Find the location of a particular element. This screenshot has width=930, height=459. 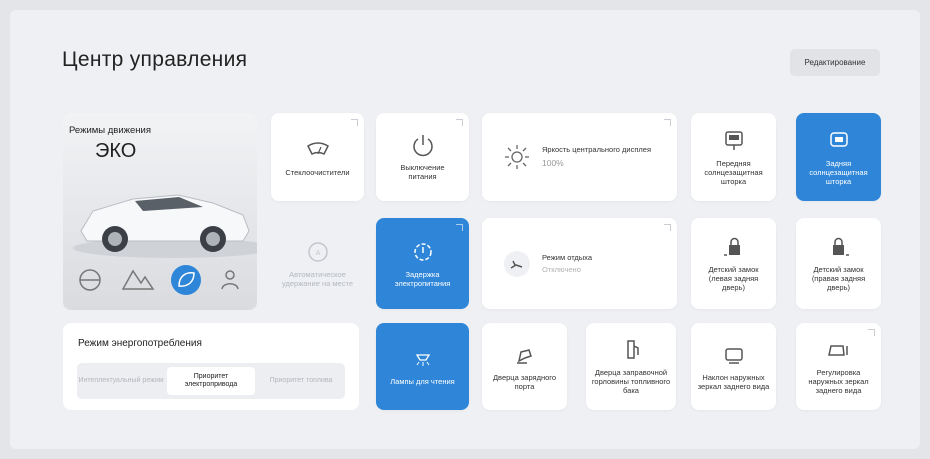

power-icon is located at coordinates (422, 146).